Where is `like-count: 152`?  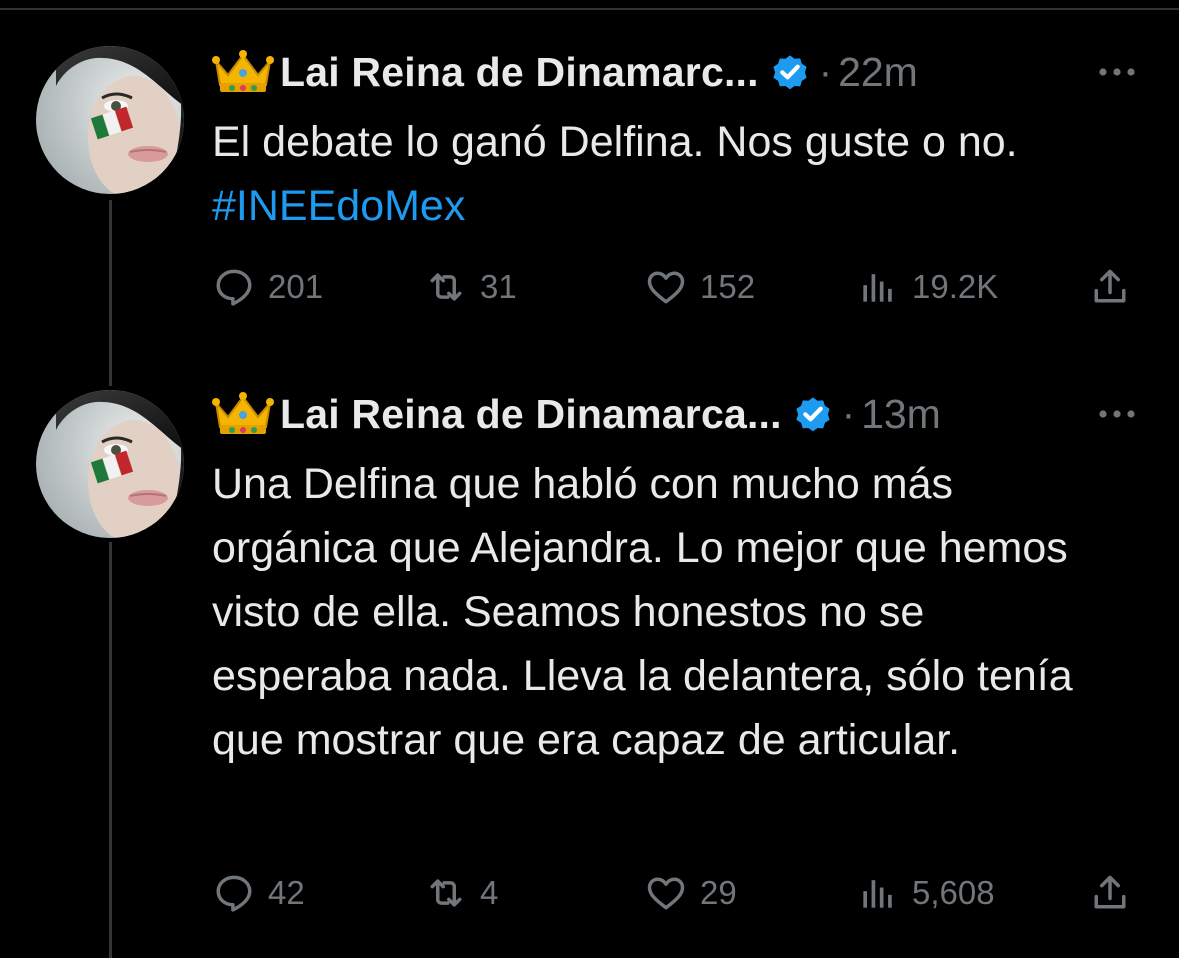 like-count: 152 is located at coordinates (728, 286).